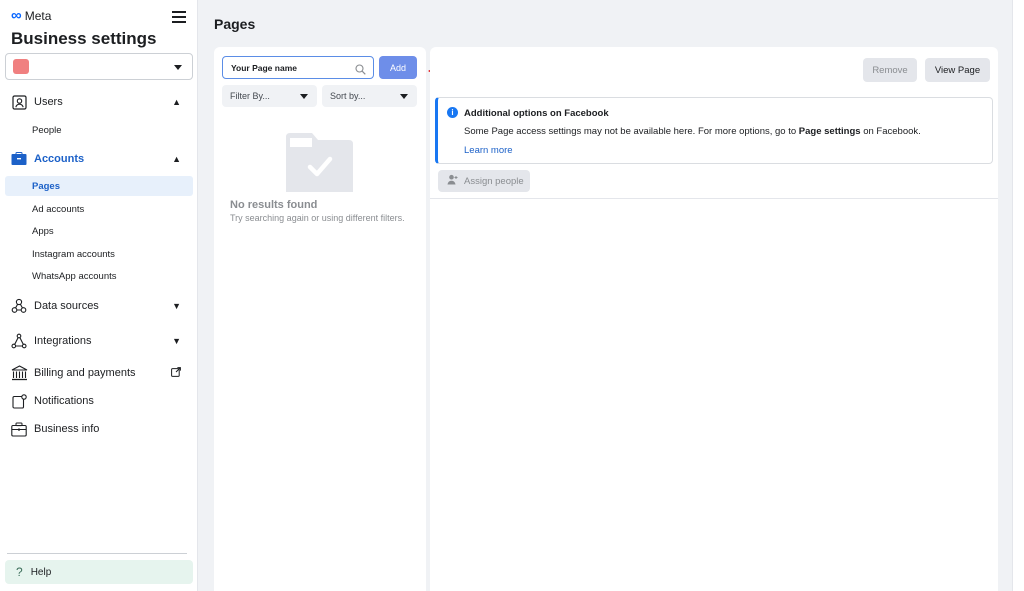 The width and height of the screenshot is (1024, 591). I want to click on meta-infinity-icon: ∞, so click(16, 15).